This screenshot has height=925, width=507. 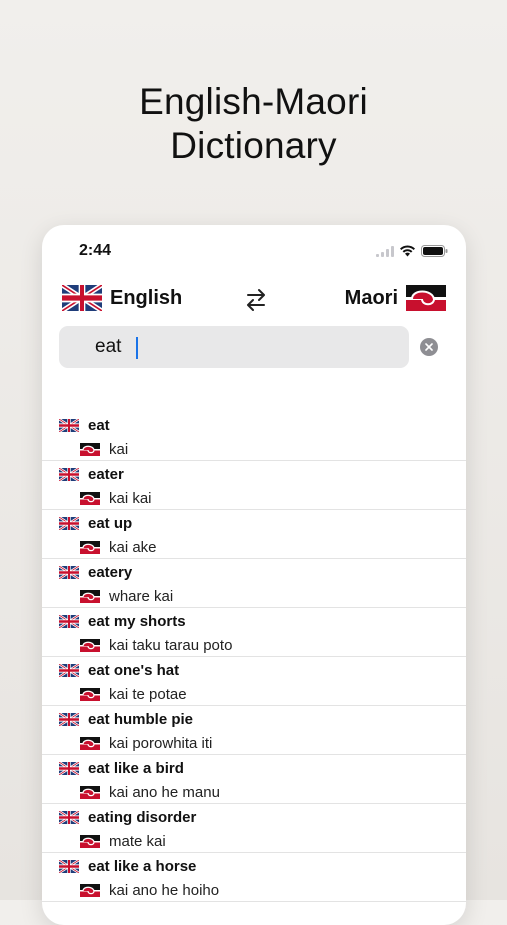 What do you see at coordinates (254, 436) in the screenshot?
I see `result-entry: eat kai` at bounding box center [254, 436].